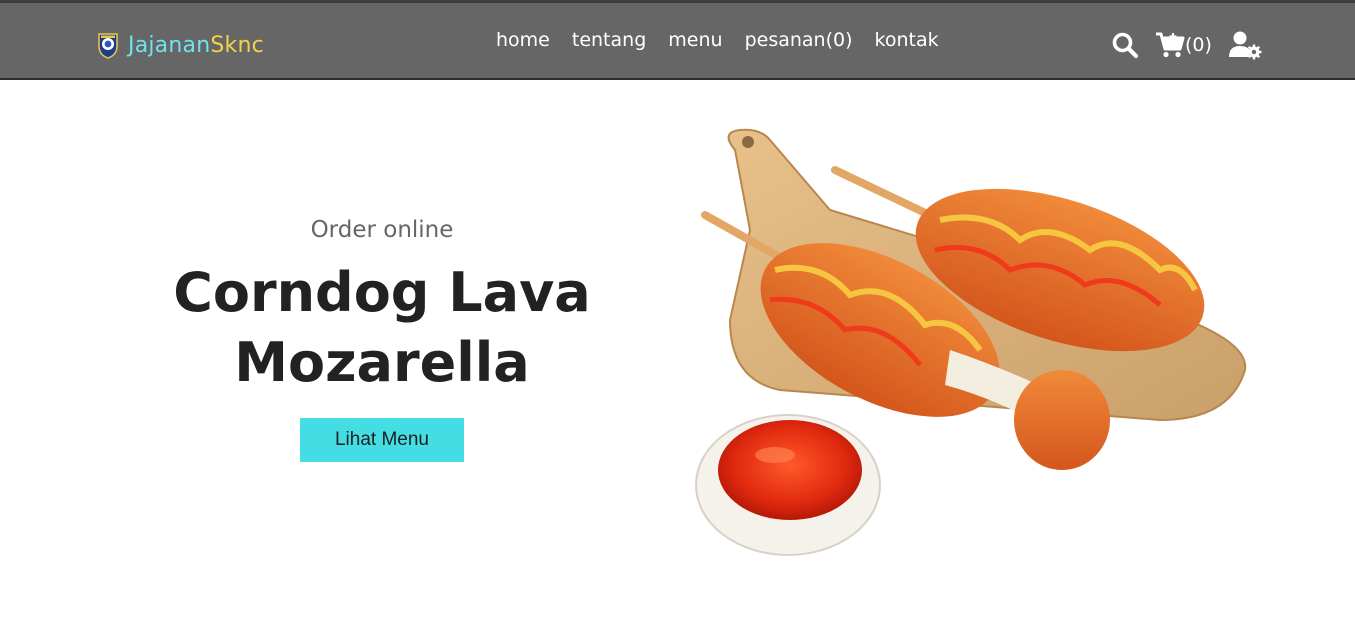  Describe the element at coordinates (1170, 45) in the screenshot. I see `shopping-cart-icon` at that location.